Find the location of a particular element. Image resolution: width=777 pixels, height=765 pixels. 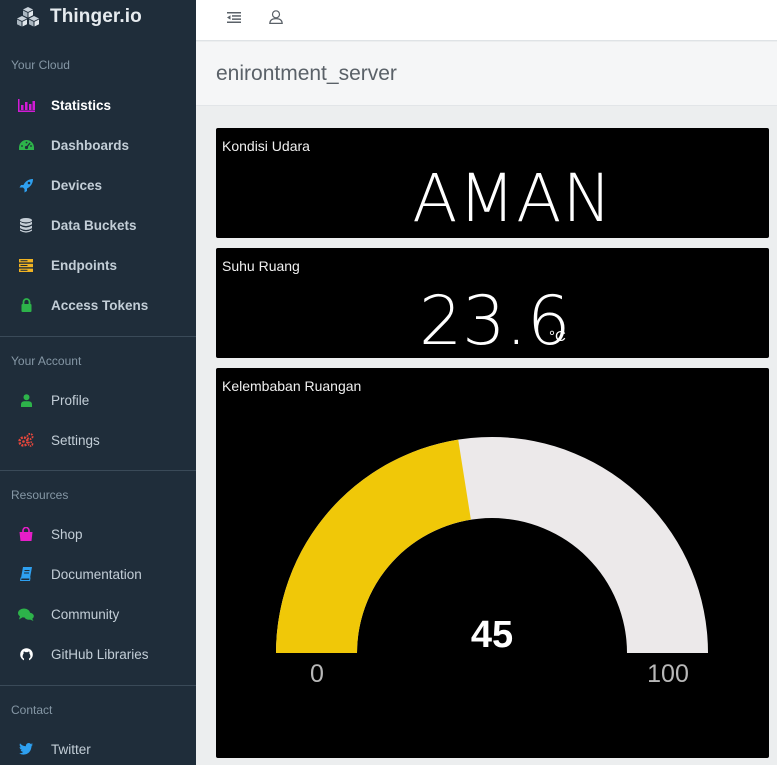

sidebar-item-label: Statistics is located at coordinates (81, 105).